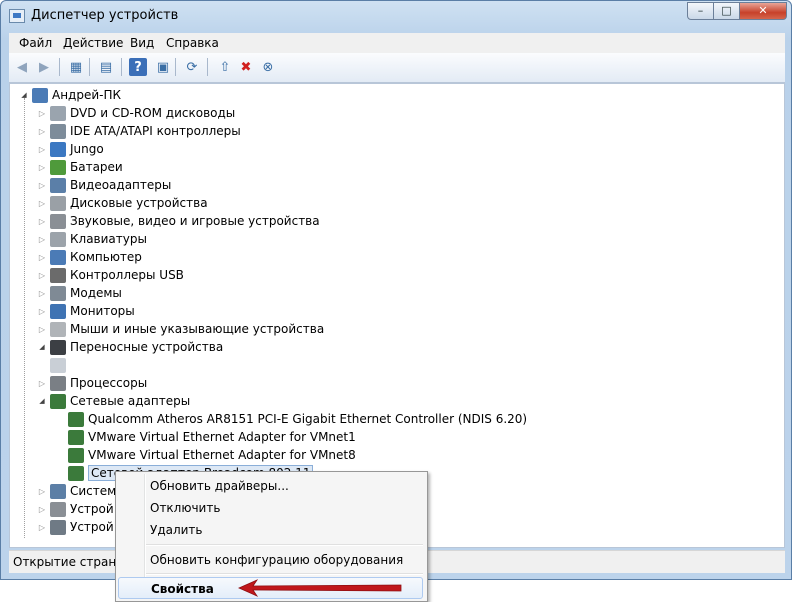 This screenshot has height=602, width=794. What do you see at coordinates (58, 329) in the screenshot?
I see `mouse-icon` at bounding box center [58, 329].